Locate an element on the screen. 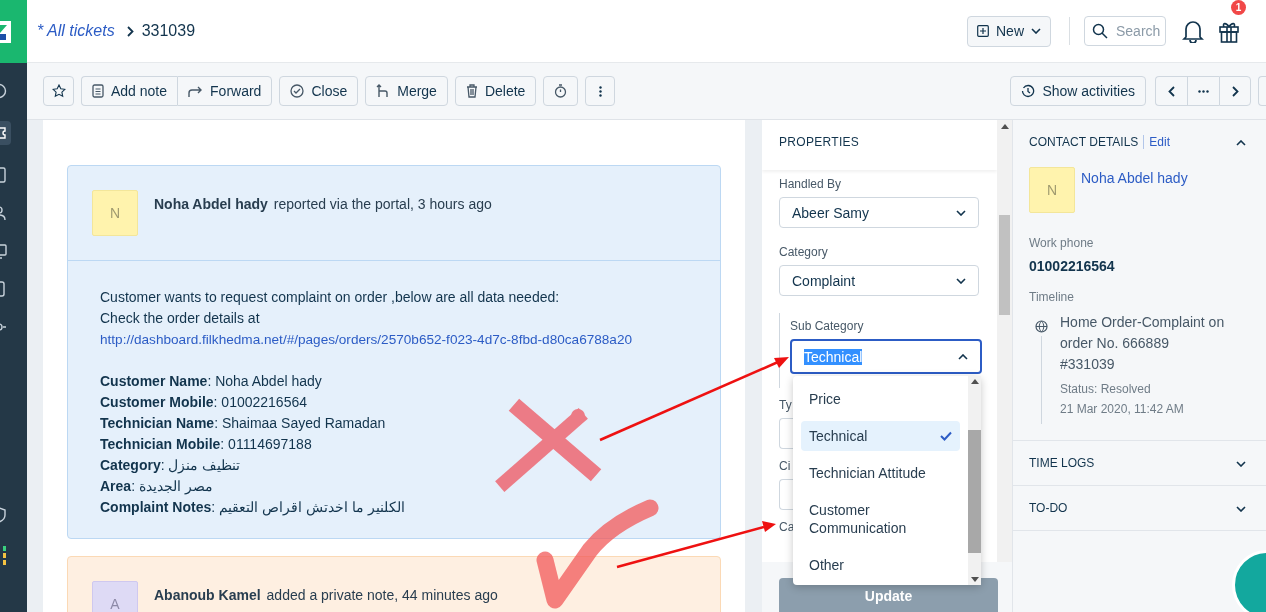 The image size is (1266, 612). check-circle-icon is located at coordinates (297, 91).